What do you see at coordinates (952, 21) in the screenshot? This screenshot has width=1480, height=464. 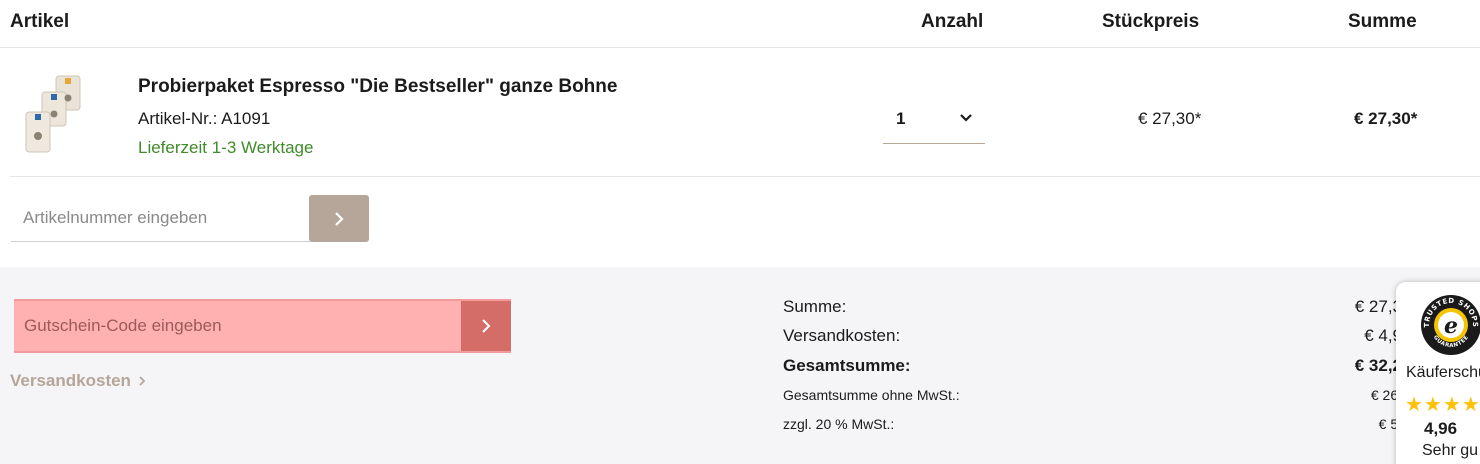 I see `column-header-quantity: Anzahl` at bounding box center [952, 21].